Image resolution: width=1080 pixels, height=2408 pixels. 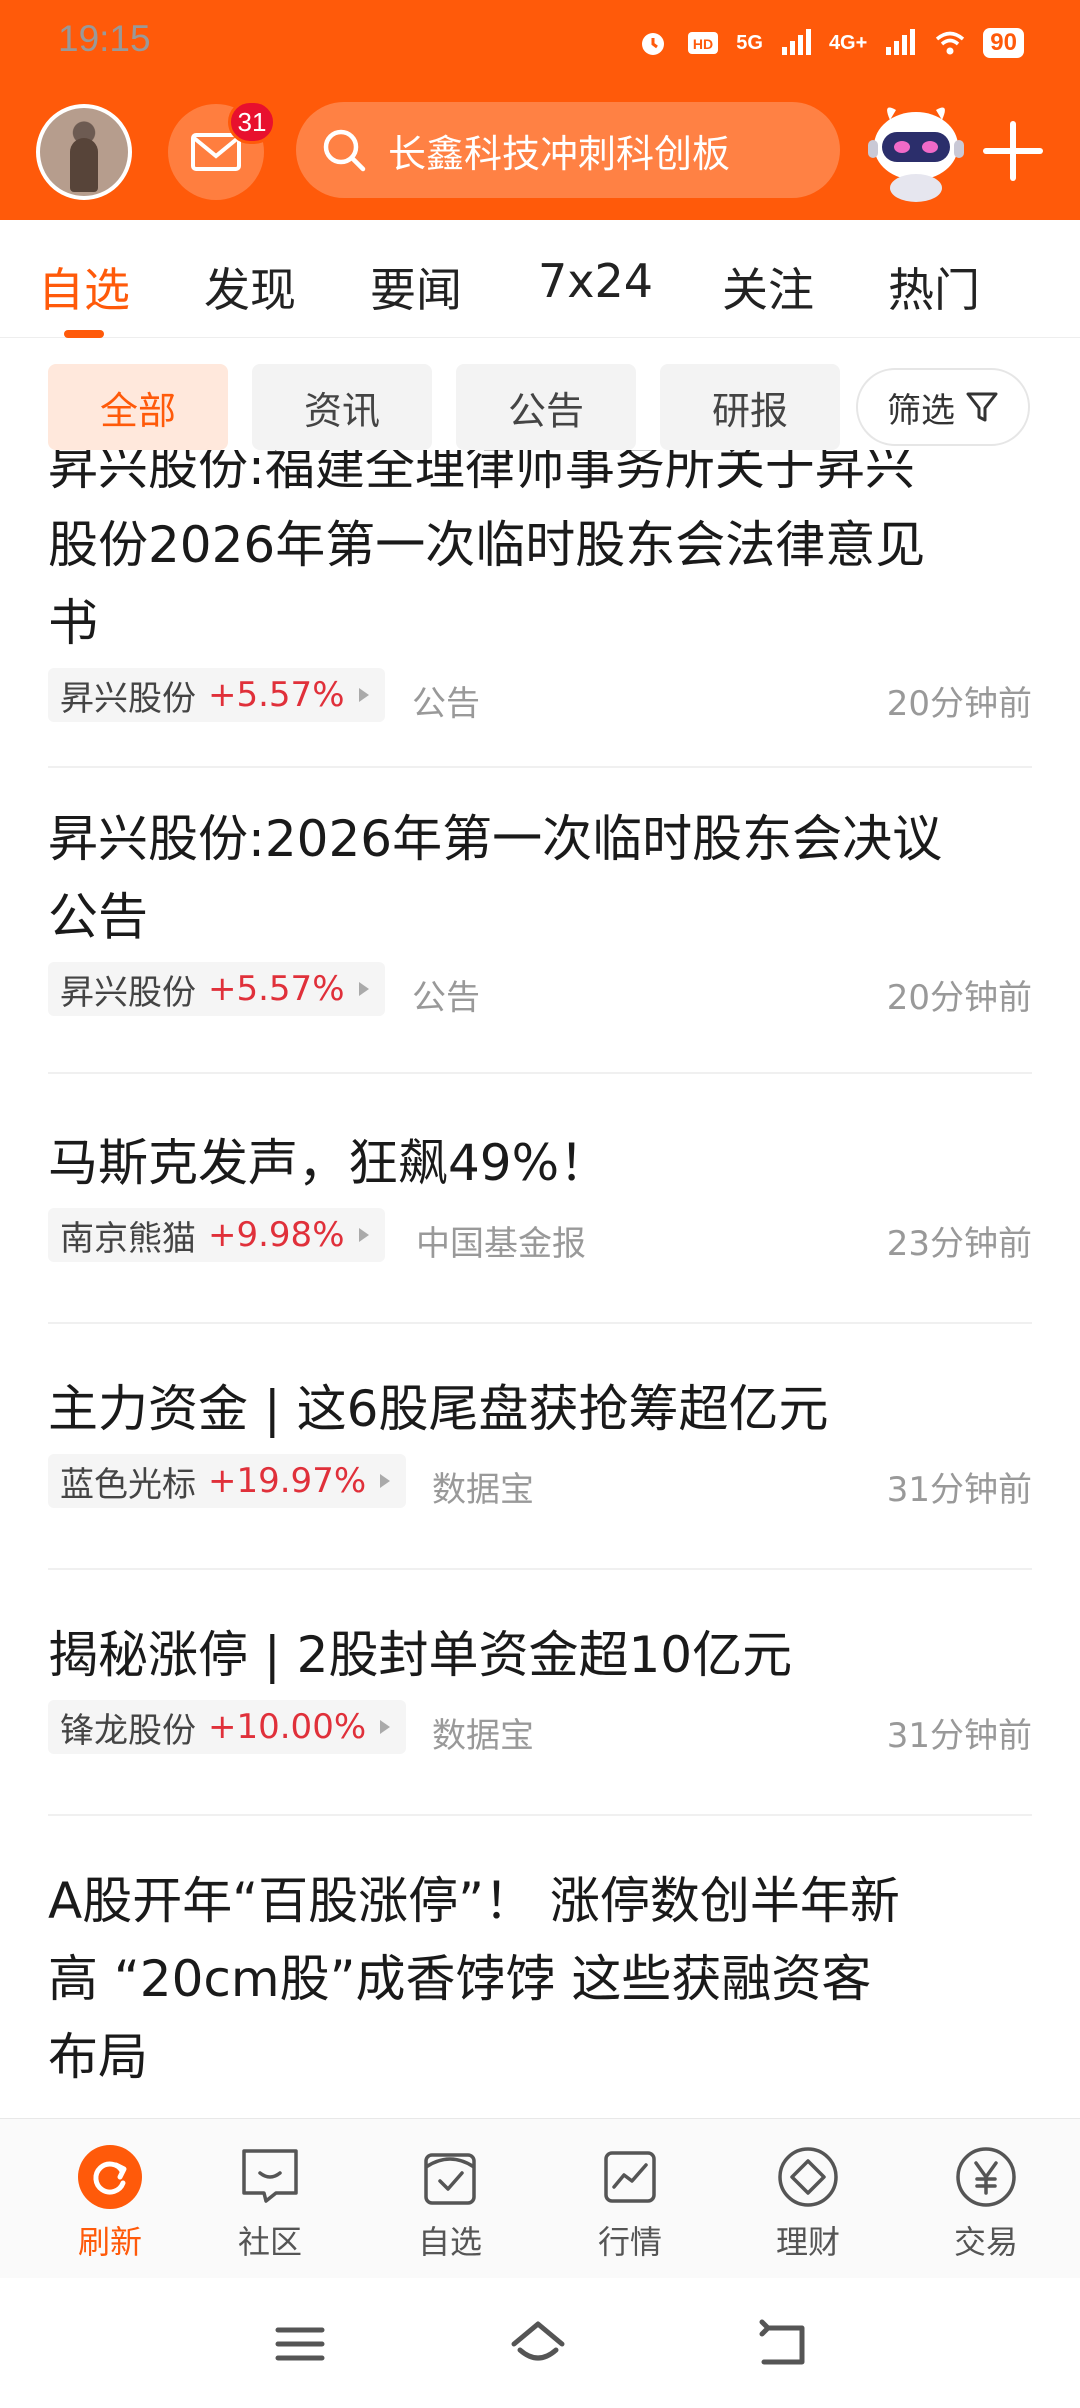 I want to click on chart-icon, so click(x=630, y=2177).